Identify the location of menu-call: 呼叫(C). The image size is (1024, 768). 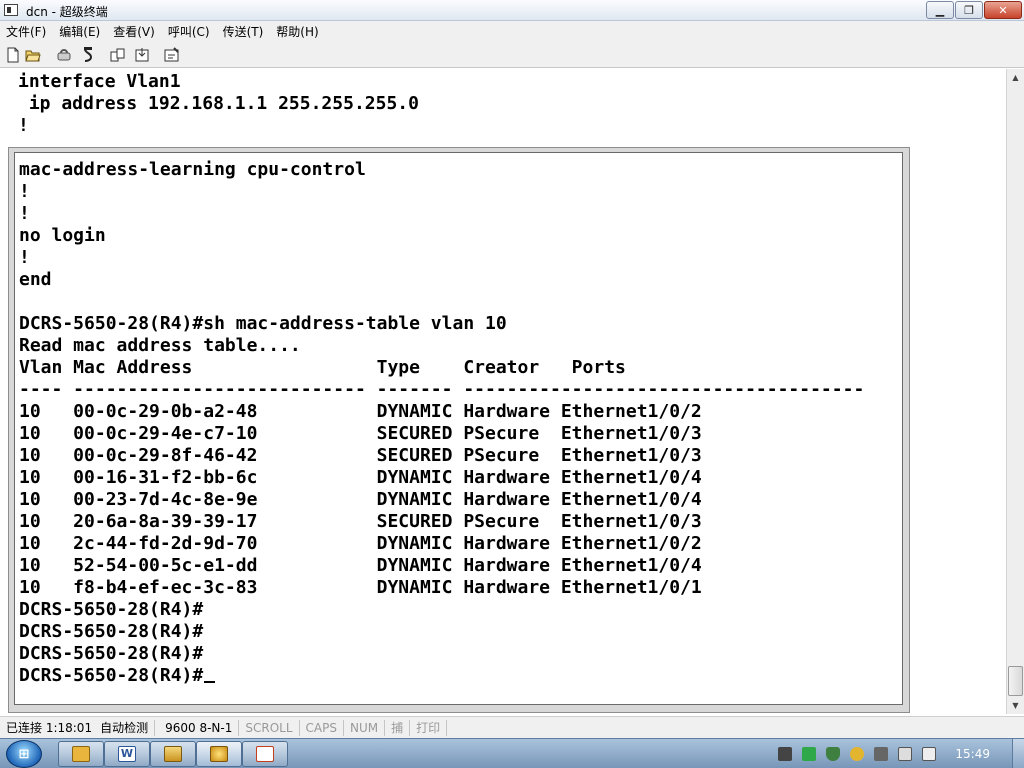
(189, 31).